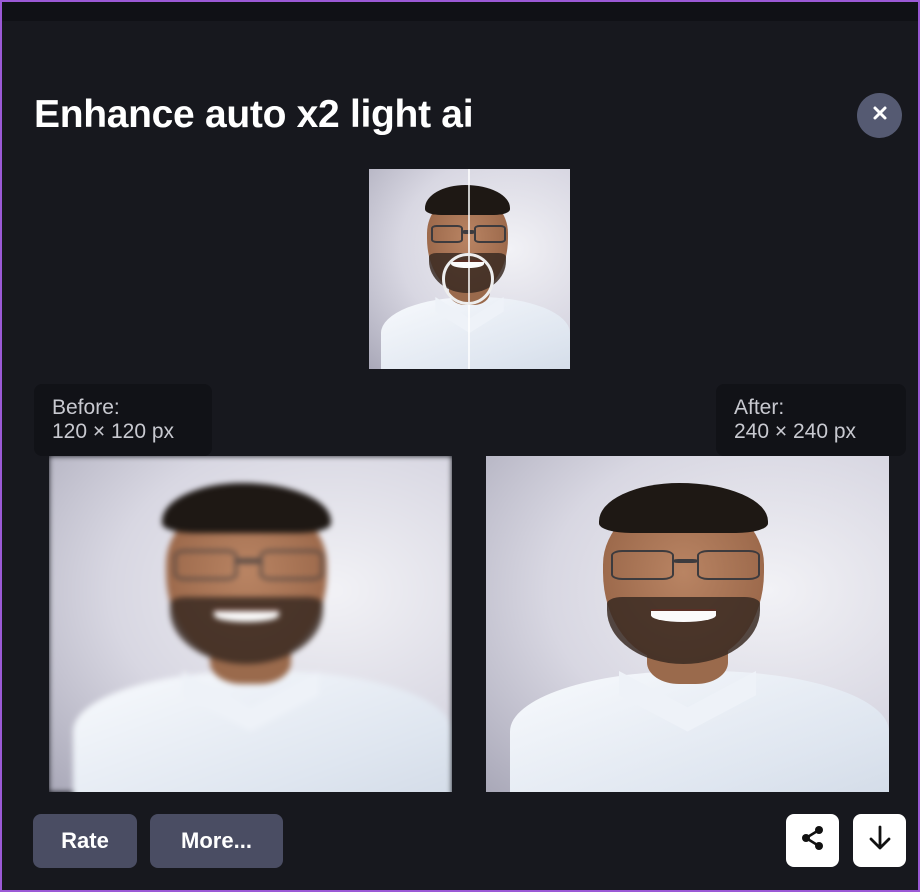 The width and height of the screenshot is (920, 892). I want to click on rate-button: Rate, so click(85, 841).